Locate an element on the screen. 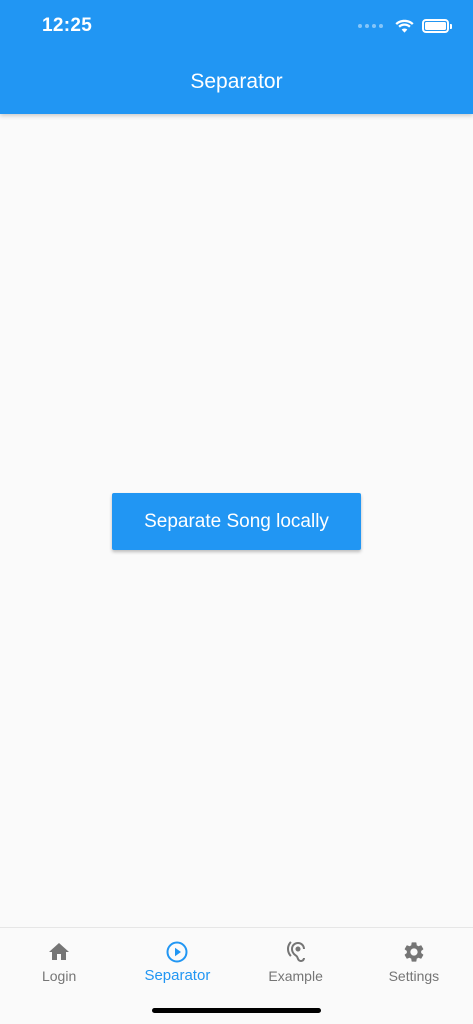  page-title: Separator is located at coordinates (236, 81).